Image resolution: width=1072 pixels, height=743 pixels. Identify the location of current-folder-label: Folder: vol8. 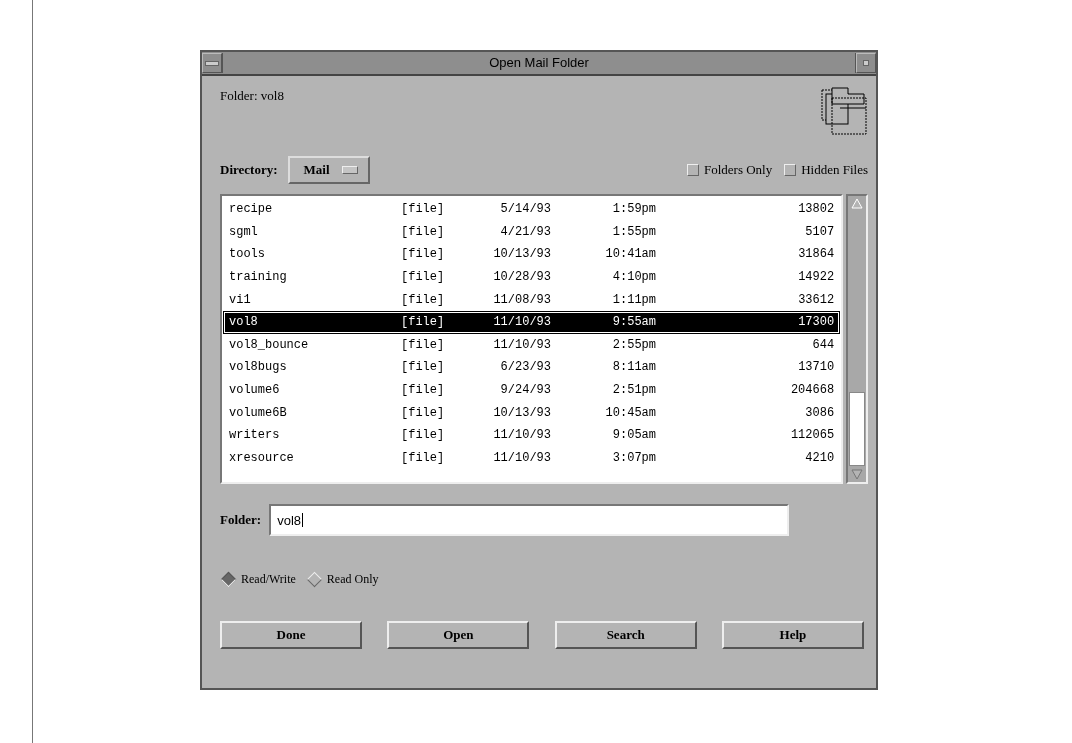
(252, 96).